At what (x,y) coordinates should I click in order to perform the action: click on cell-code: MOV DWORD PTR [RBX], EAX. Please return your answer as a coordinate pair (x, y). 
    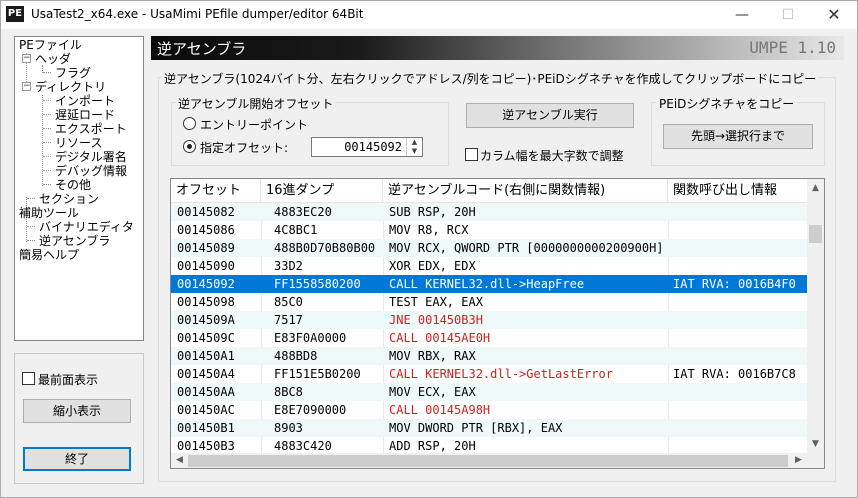
    Looking at the image, I should click on (476, 428).